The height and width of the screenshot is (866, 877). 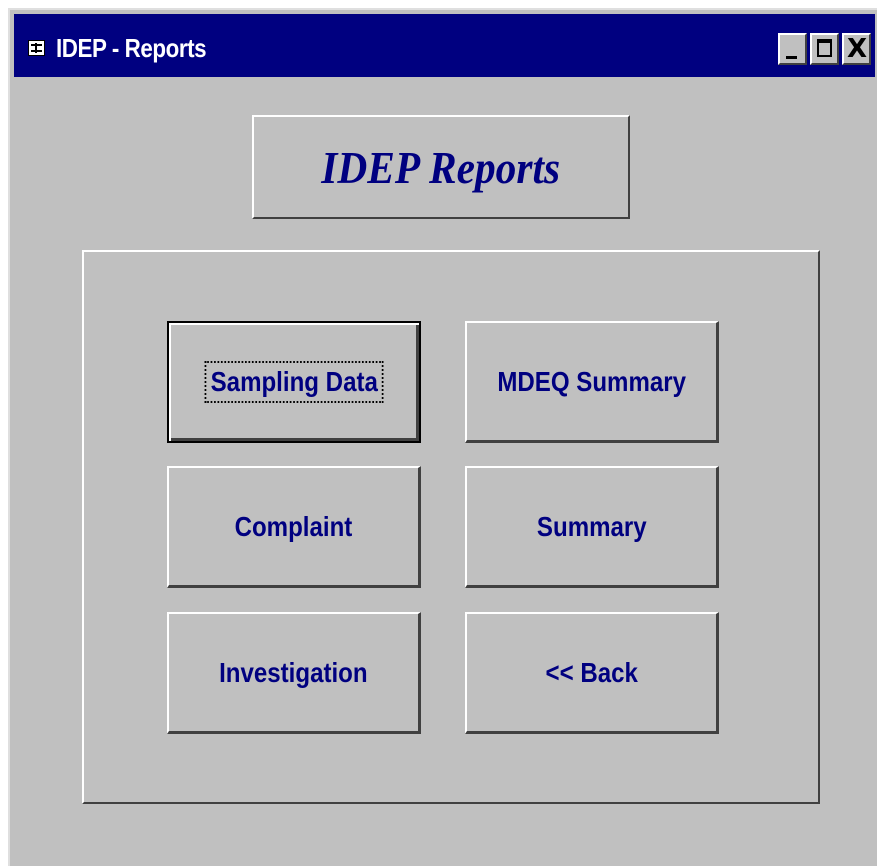 I want to click on close-icon: X, so click(x=857, y=49).